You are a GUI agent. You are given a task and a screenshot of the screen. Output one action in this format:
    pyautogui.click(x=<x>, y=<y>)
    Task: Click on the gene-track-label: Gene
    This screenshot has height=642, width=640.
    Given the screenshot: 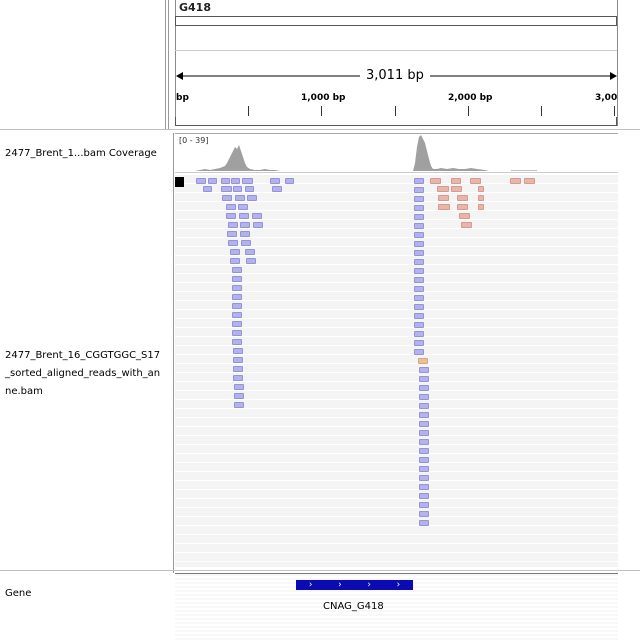 What is the action you would take?
    pyautogui.click(x=84, y=594)
    